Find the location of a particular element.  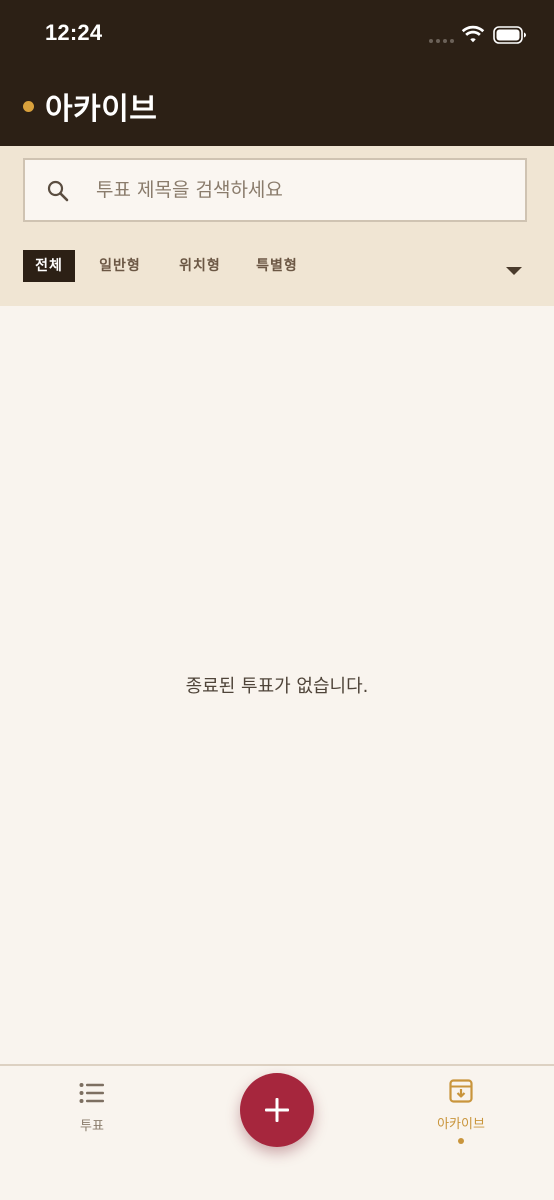

plus-icon is located at coordinates (277, 1110).